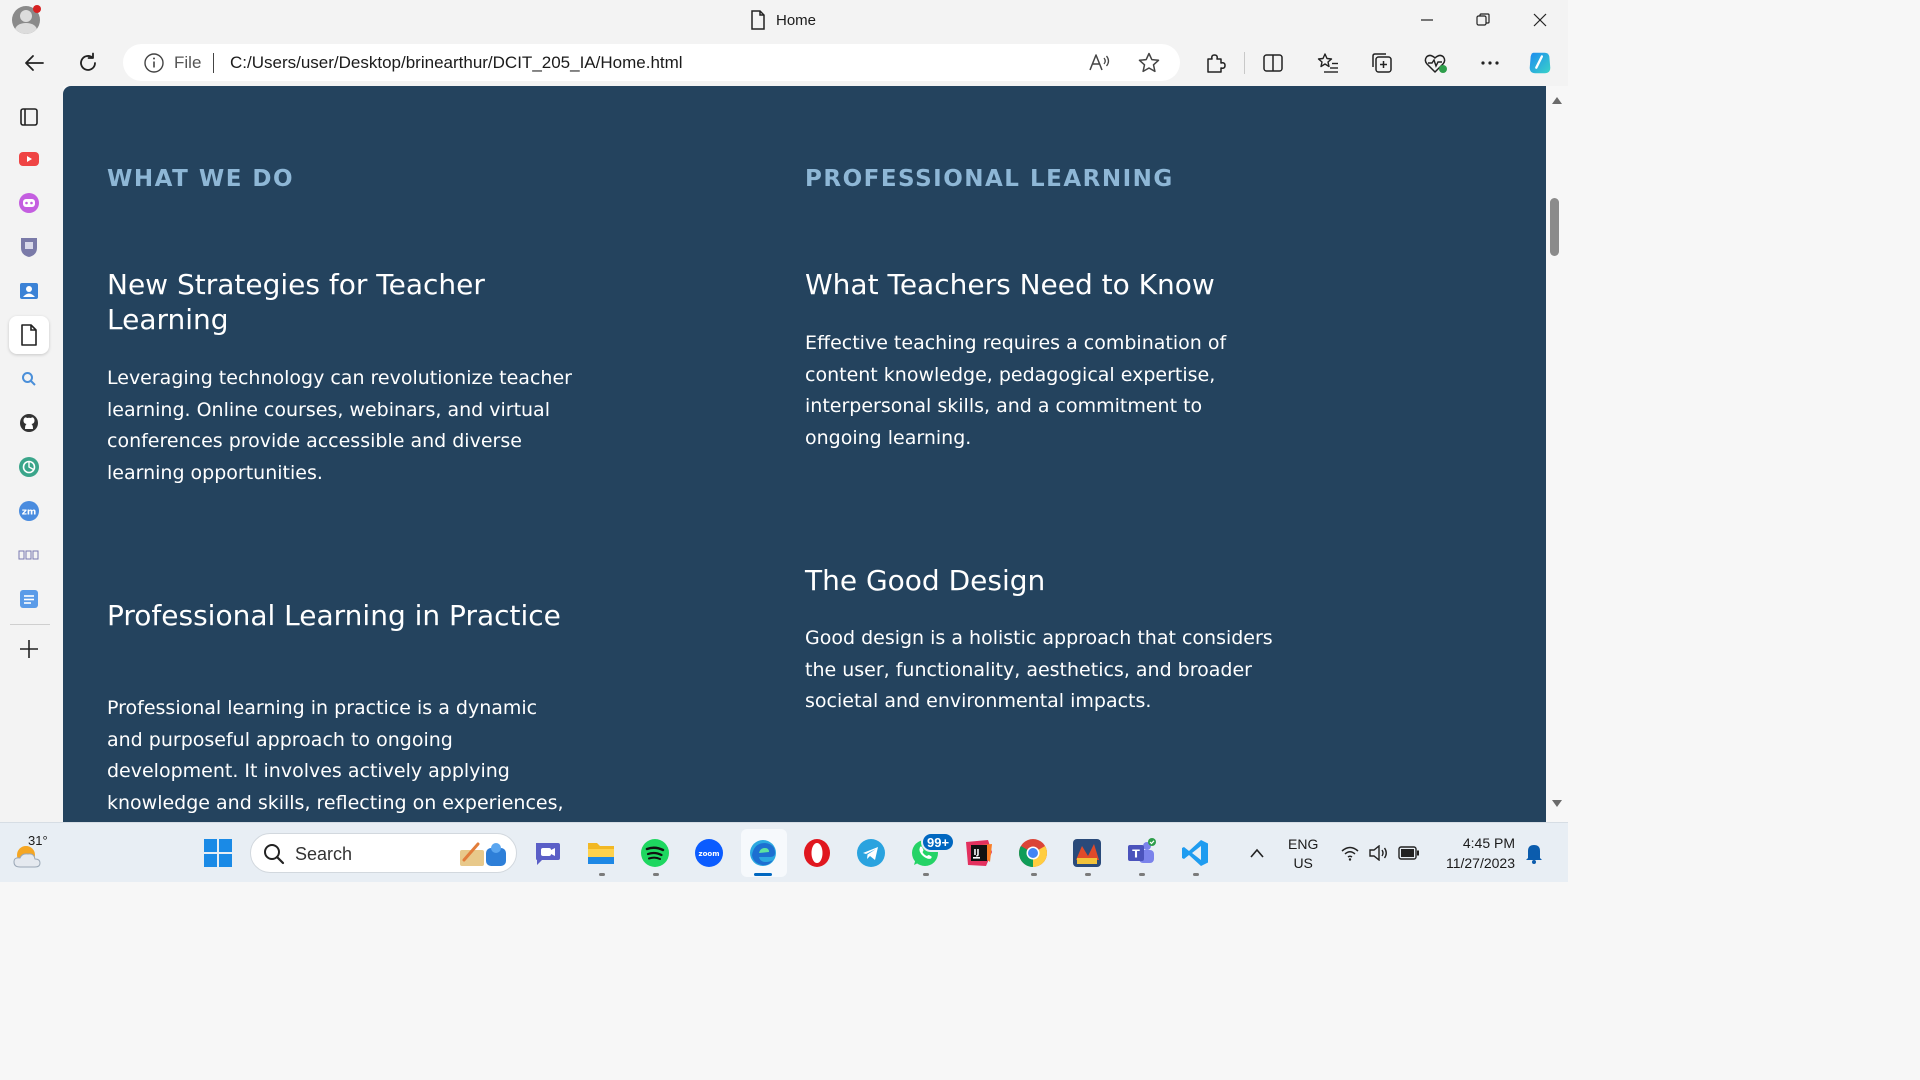  What do you see at coordinates (34, 63) in the screenshot?
I see `back-button` at bounding box center [34, 63].